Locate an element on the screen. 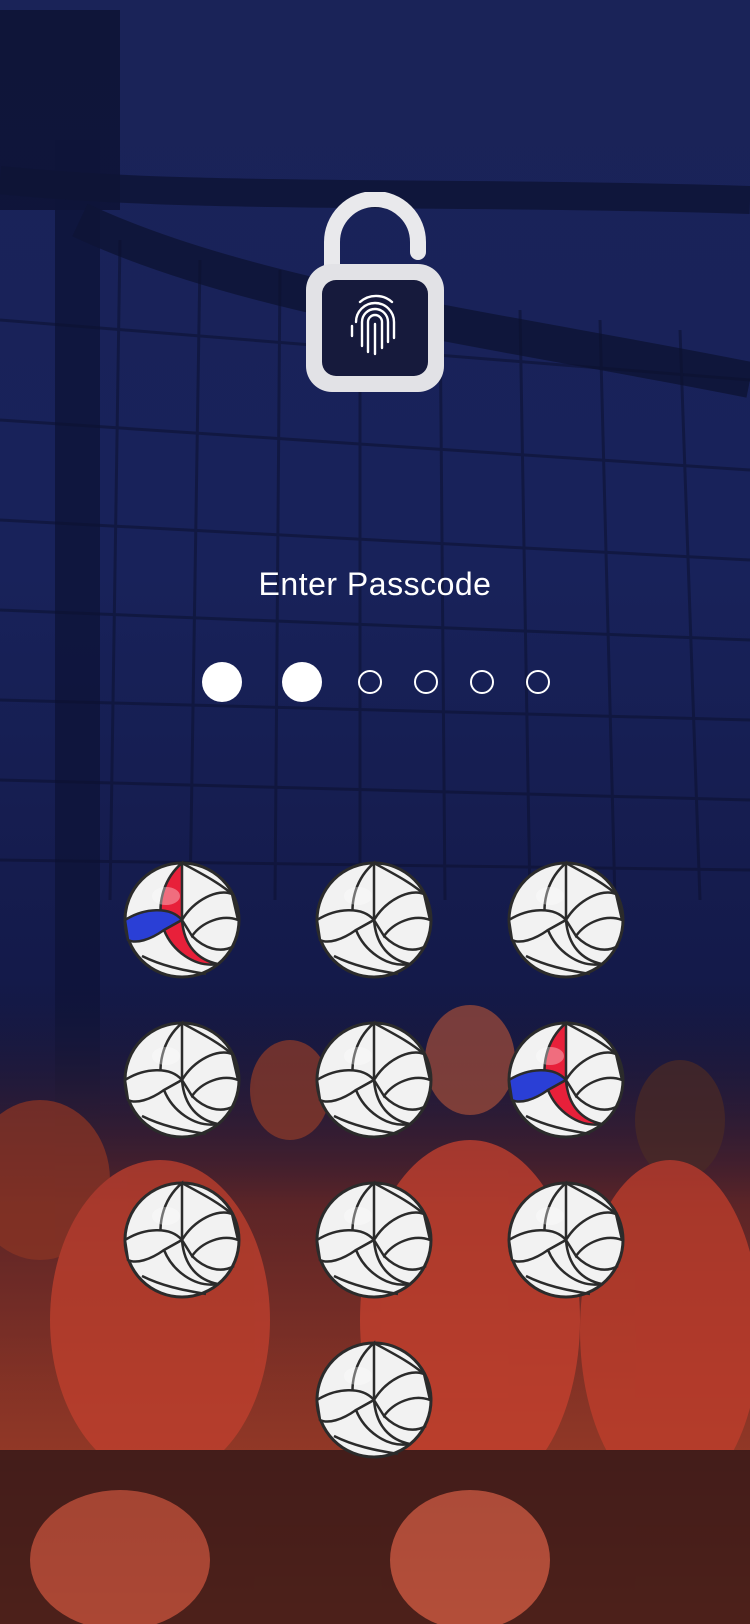 This screenshot has width=750, height=1624. passcode-indicator is located at coordinates (375, 682).